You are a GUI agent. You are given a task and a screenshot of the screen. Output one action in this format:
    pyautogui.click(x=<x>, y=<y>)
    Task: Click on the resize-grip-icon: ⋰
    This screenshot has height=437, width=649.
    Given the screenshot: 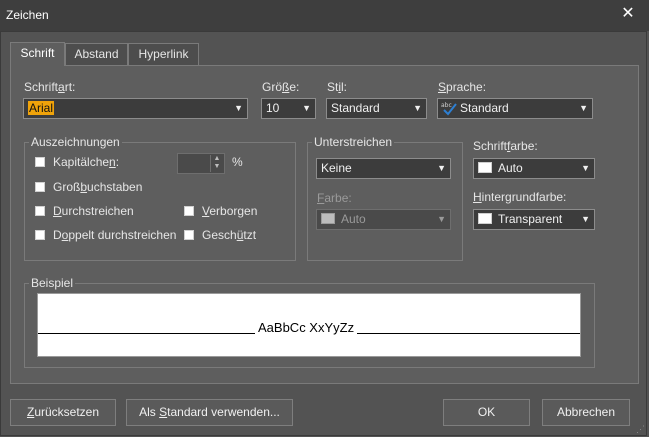 What is the action you would take?
    pyautogui.click(x=640, y=429)
    